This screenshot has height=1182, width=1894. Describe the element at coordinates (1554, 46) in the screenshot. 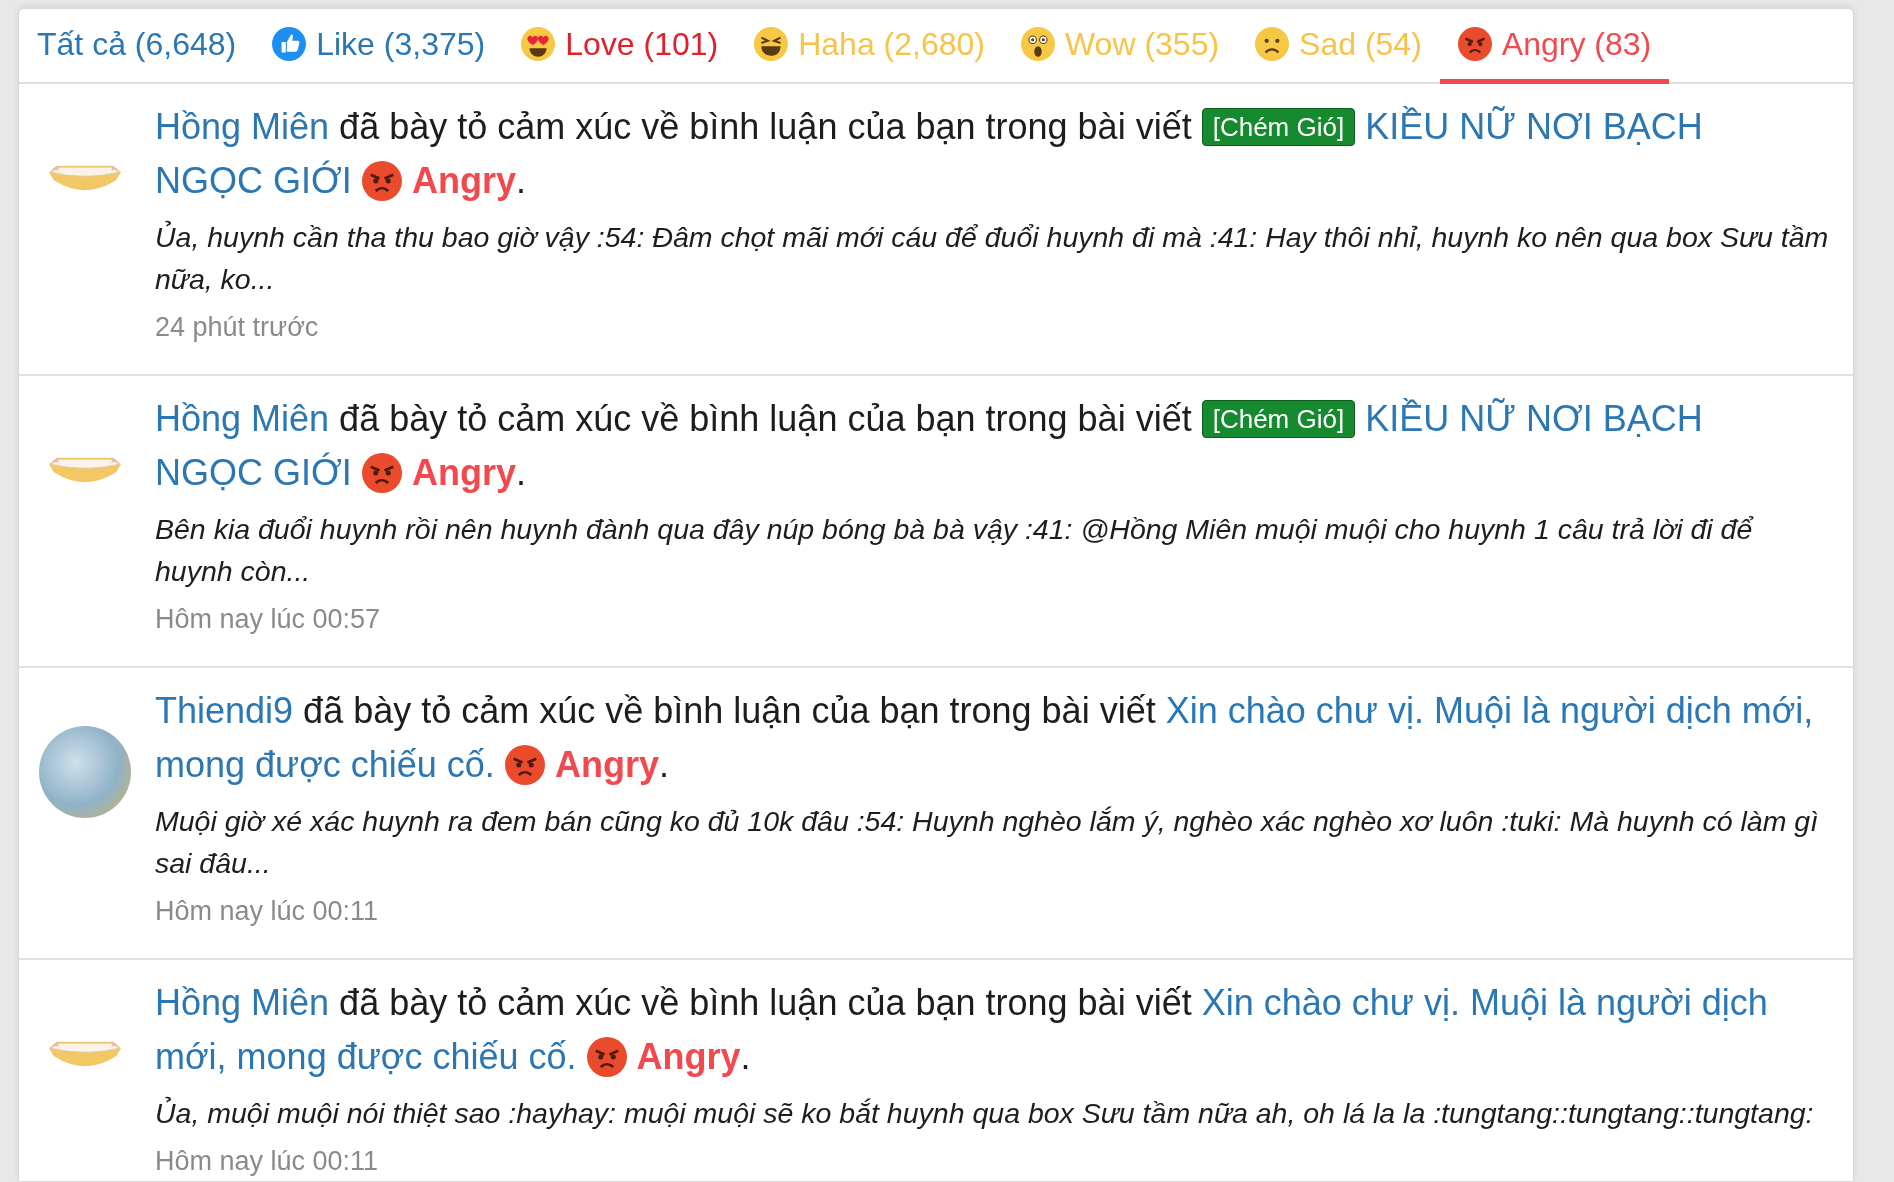

I see `reaction-tab: Angry (83)` at that location.